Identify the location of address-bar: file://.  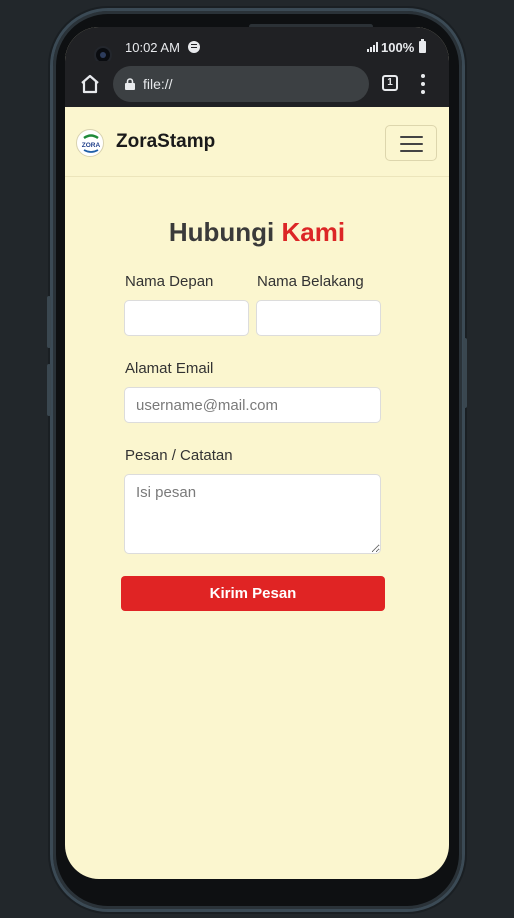
(241, 84).